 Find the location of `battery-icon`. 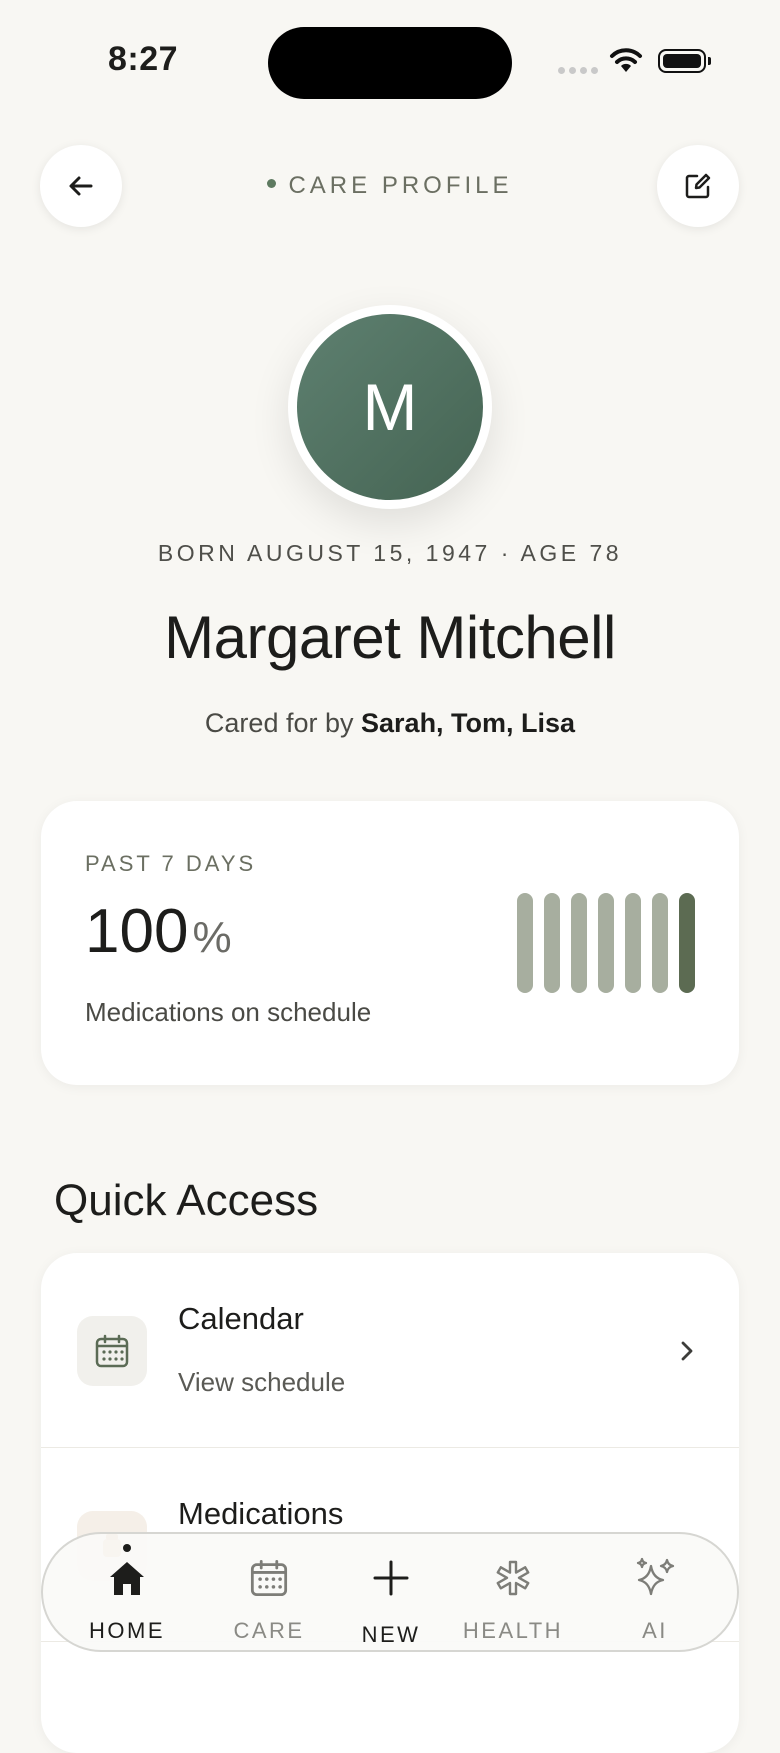

battery-icon is located at coordinates (684, 61).